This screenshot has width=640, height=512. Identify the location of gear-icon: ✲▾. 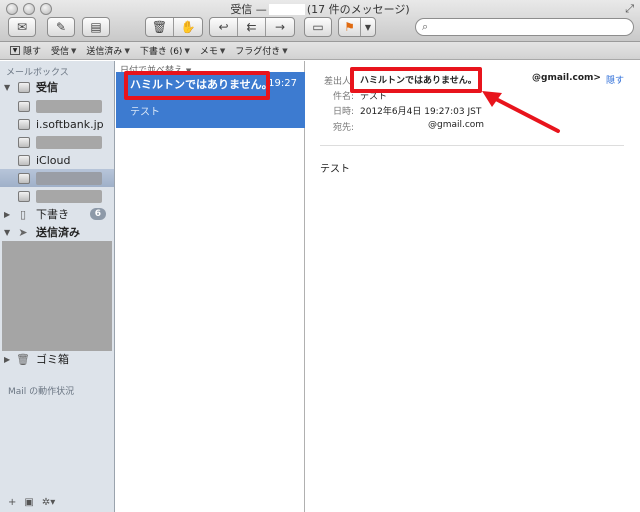
(48, 502).